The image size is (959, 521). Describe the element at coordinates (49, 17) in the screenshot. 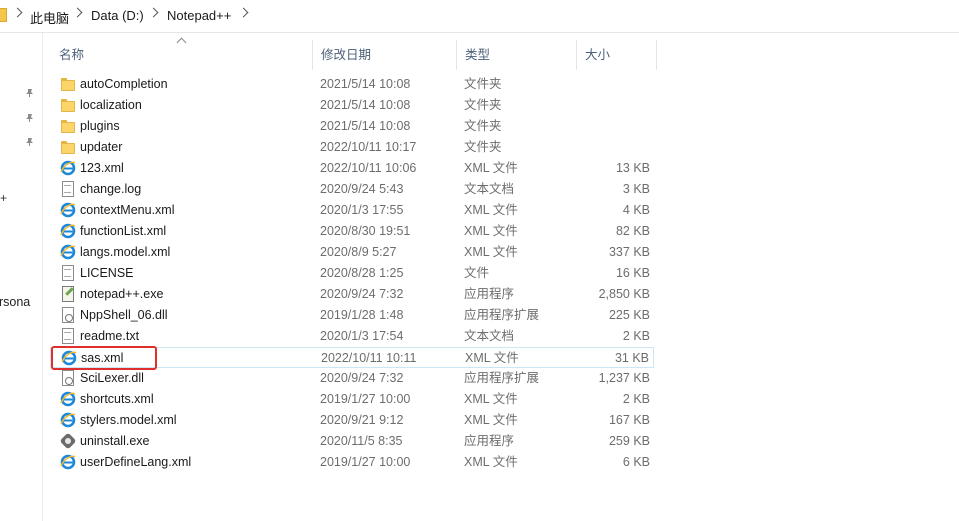

I see `breadcrumb-this-pc: 此电脑` at that location.